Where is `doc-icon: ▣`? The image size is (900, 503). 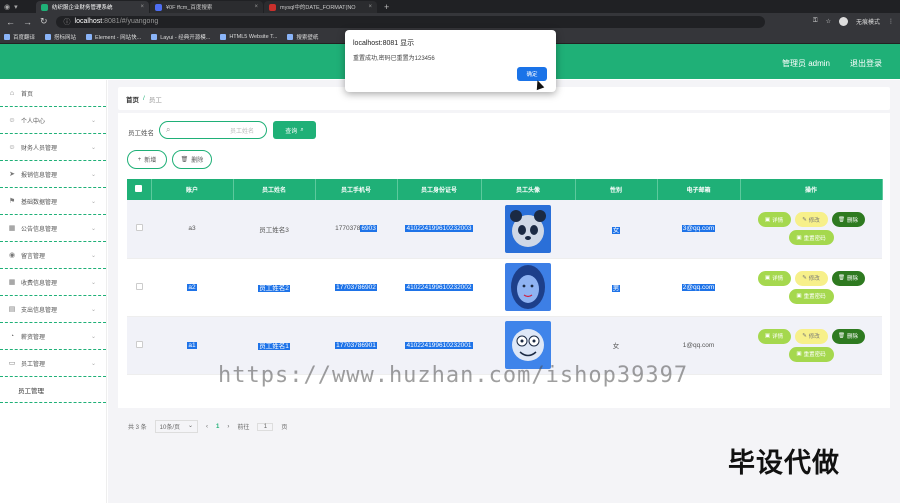 doc-icon: ▣ is located at coordinates (767, 336).